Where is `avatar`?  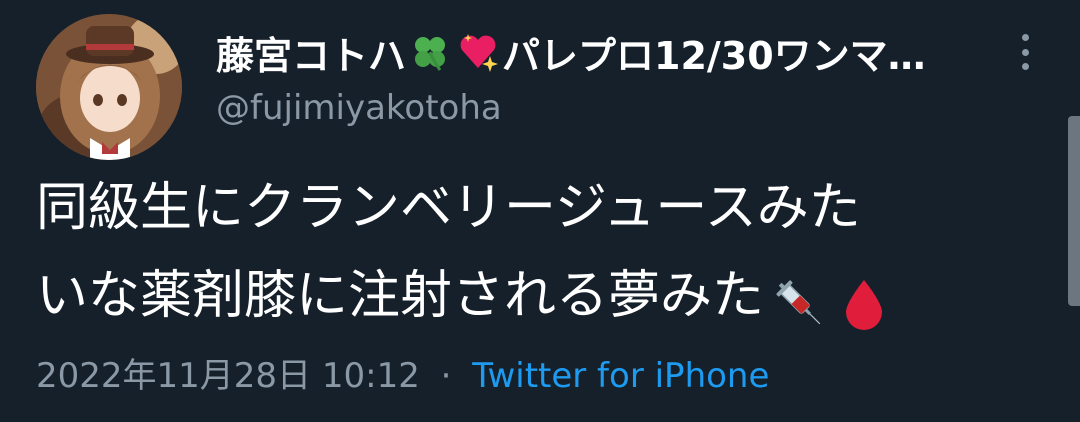 avatar is located at coordinates (109, 87).